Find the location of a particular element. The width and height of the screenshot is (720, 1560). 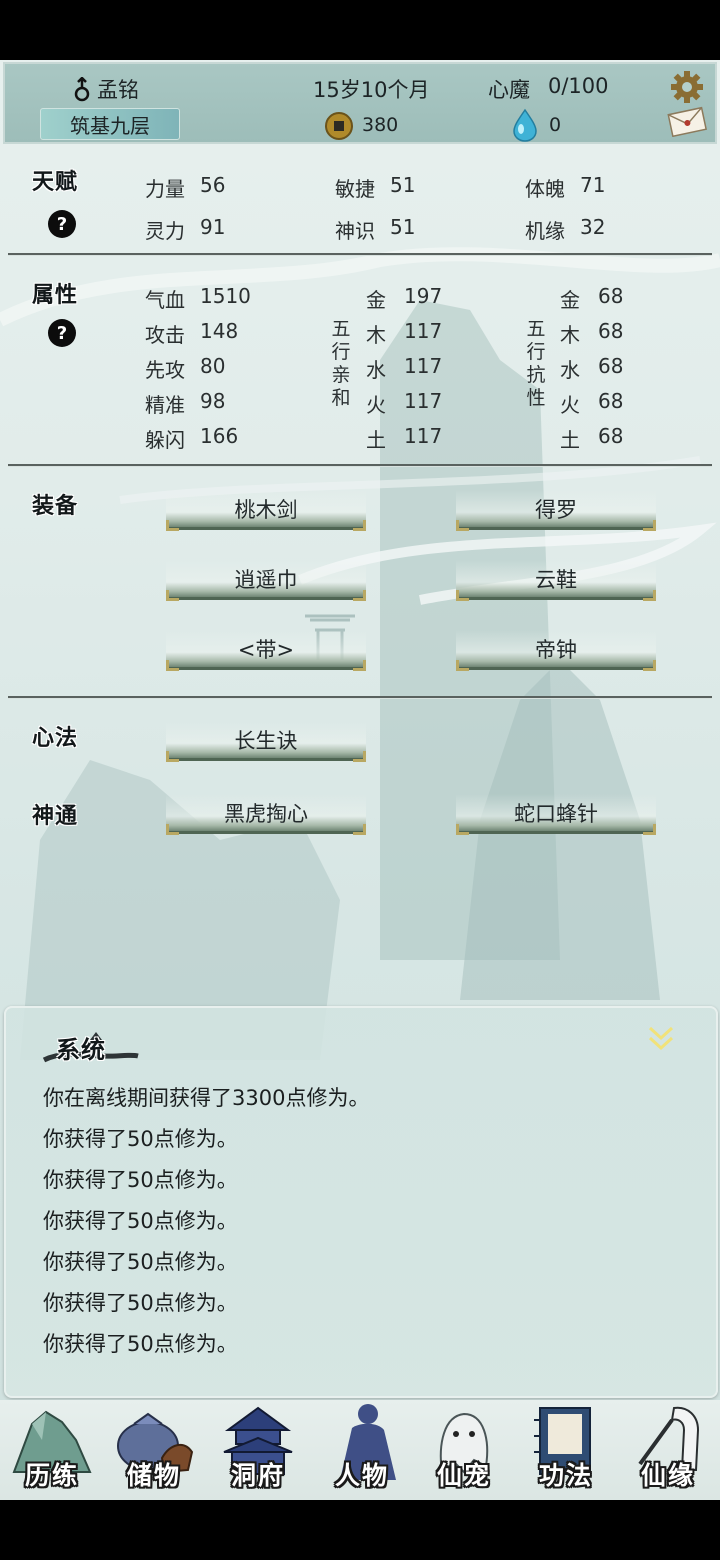

skills-section-title: 神通 is located at coordinates (55, 816).